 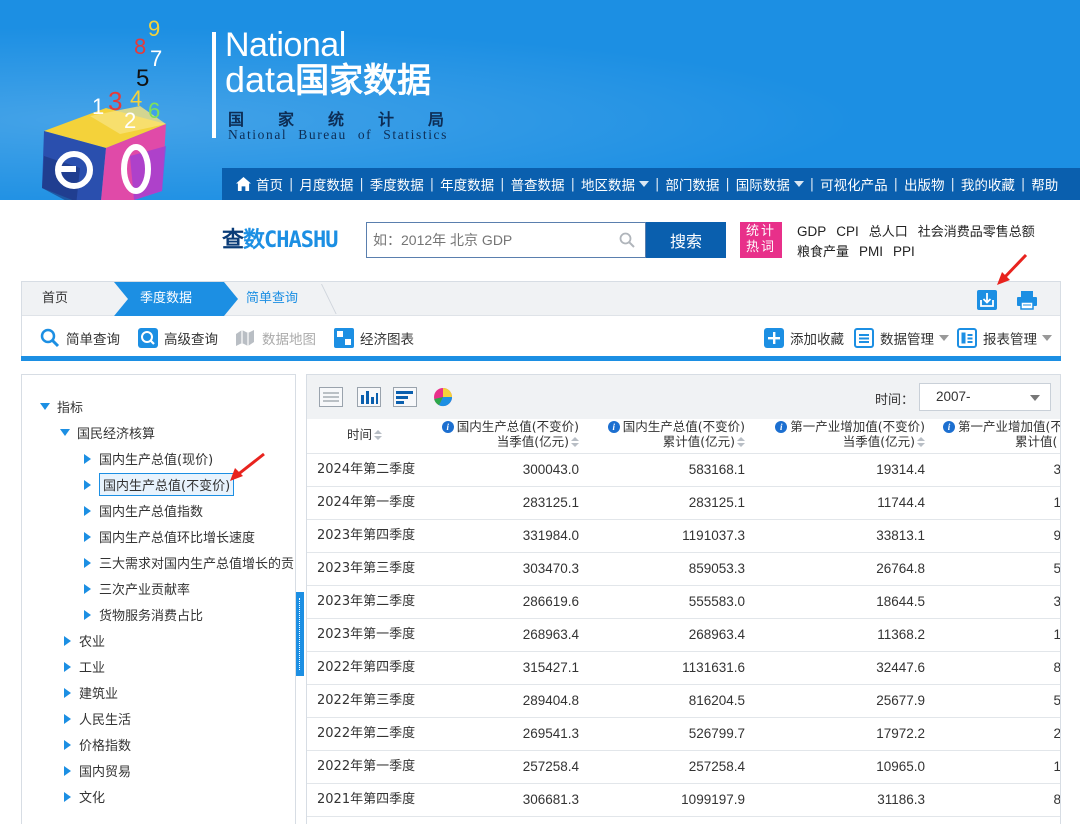 I want to click on table-row: 2023年第一季度 268963.4 268963.4 11368.2 1, so click(x=684, y=634).